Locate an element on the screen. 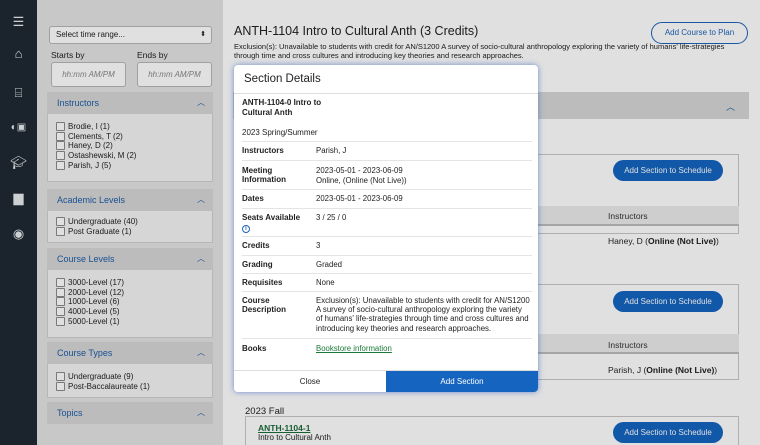 The height and width of the screenshot is (445, 760). grading-value: Graded is located at coordinates (329, 264).